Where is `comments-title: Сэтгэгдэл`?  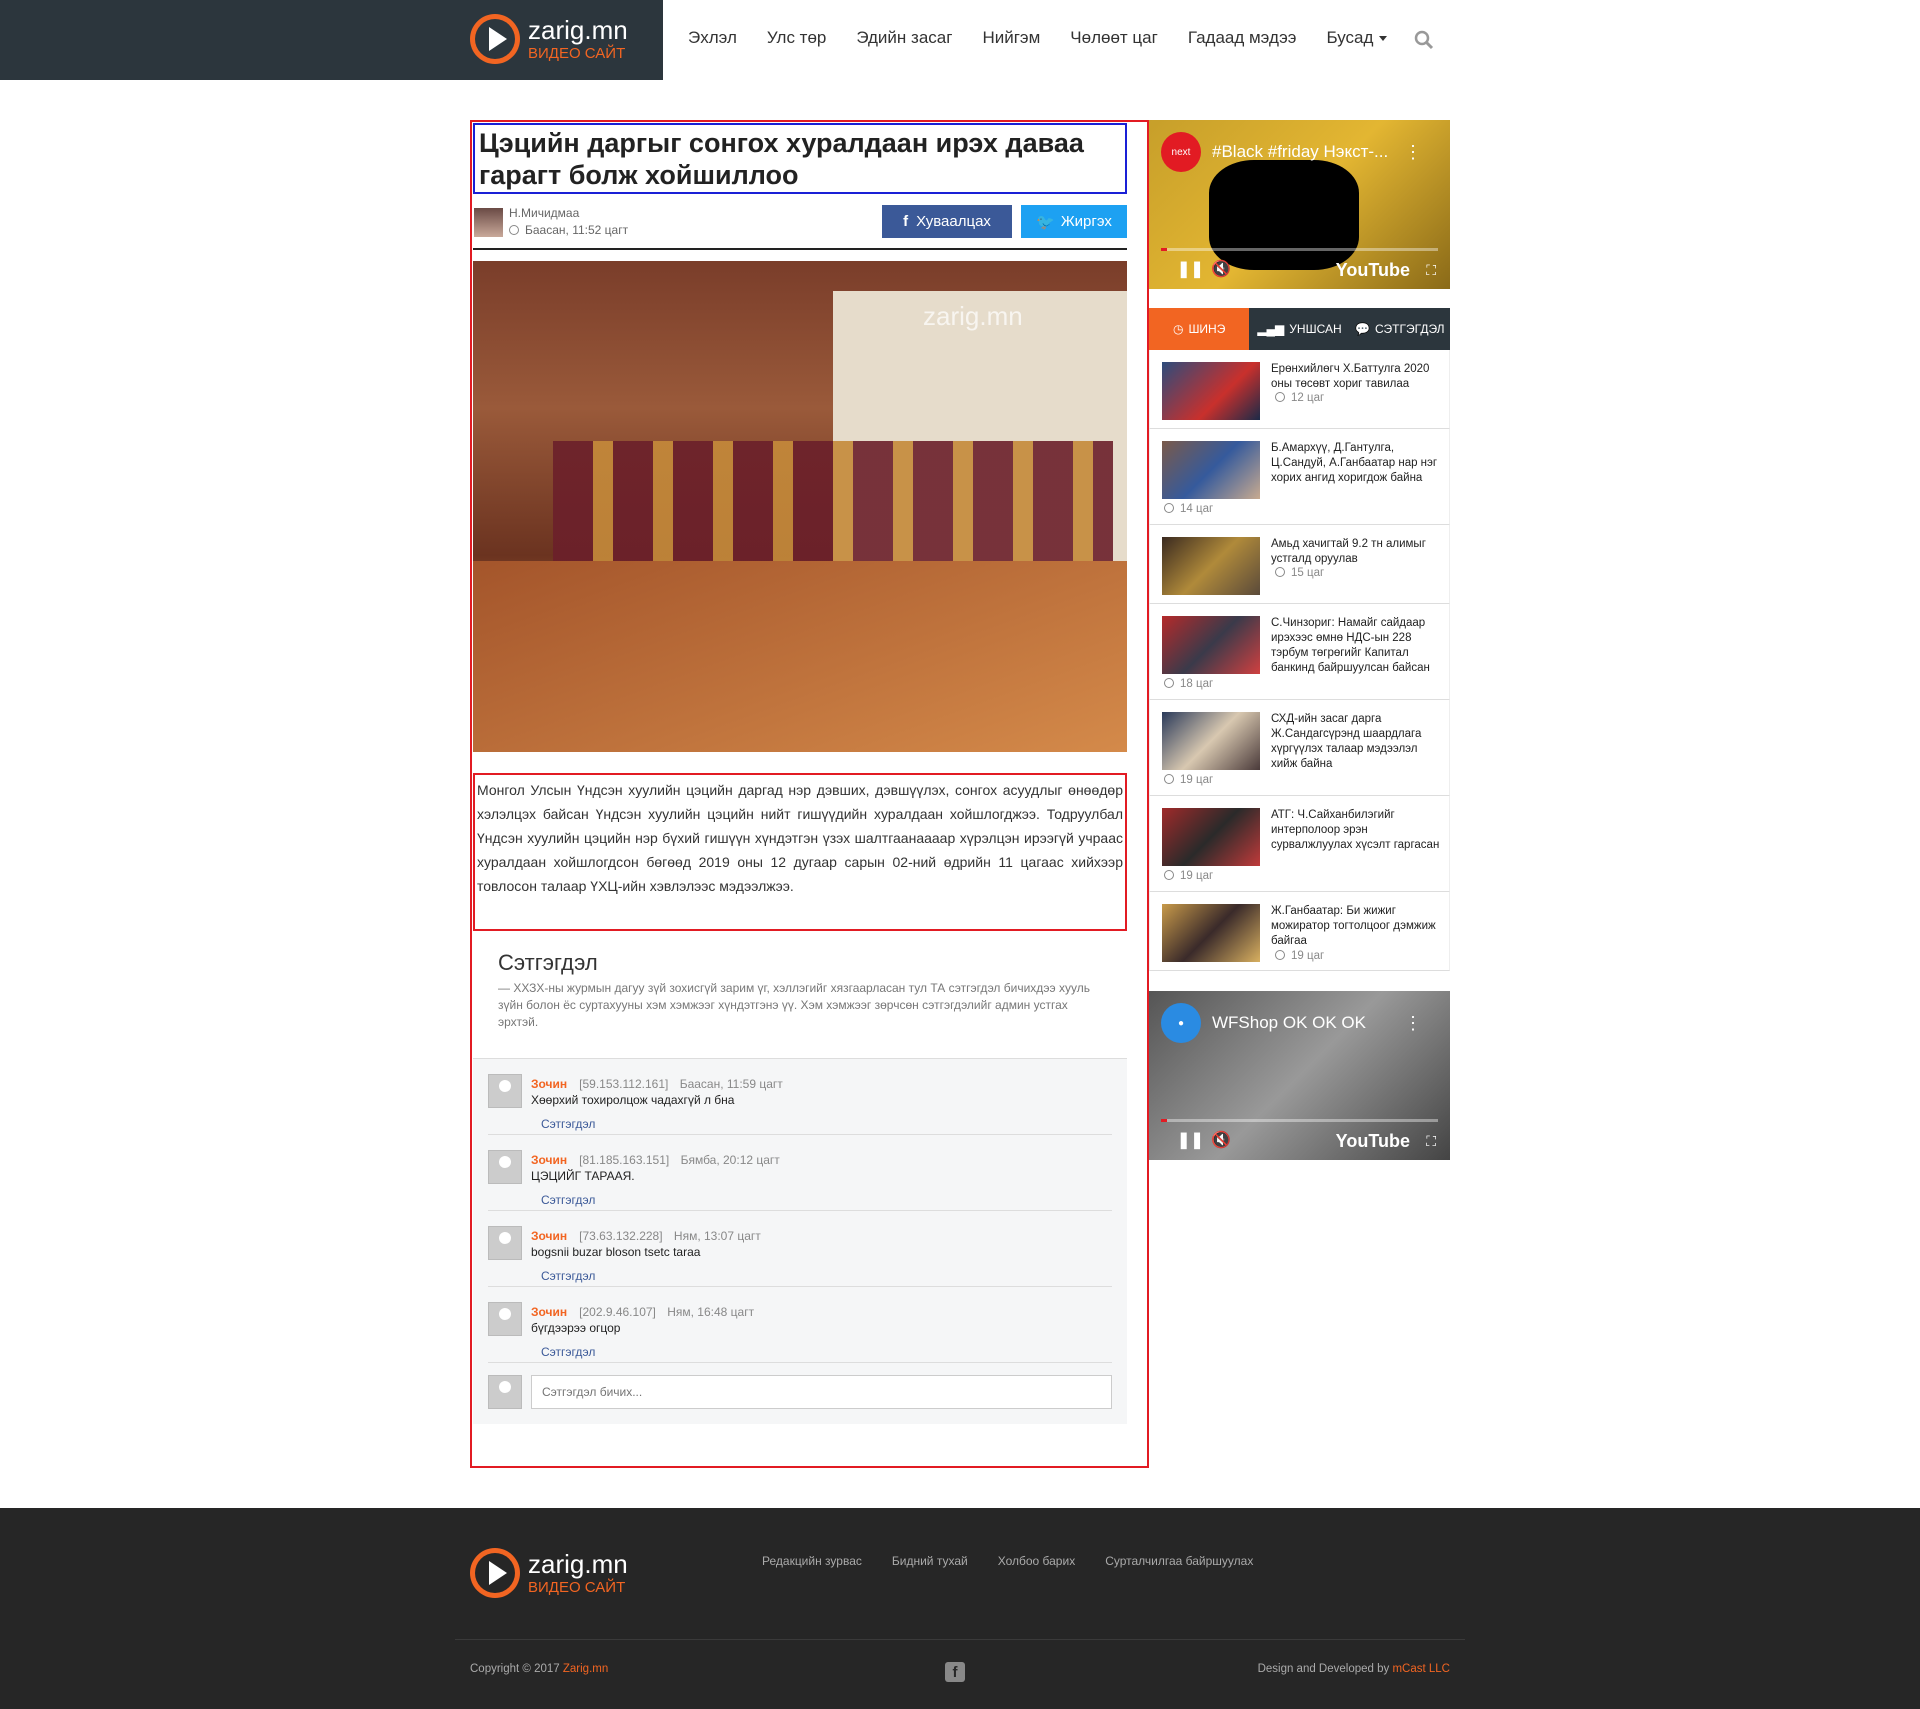 comments-title: Сэтгэгдэл is located at coordinates (548, 962).